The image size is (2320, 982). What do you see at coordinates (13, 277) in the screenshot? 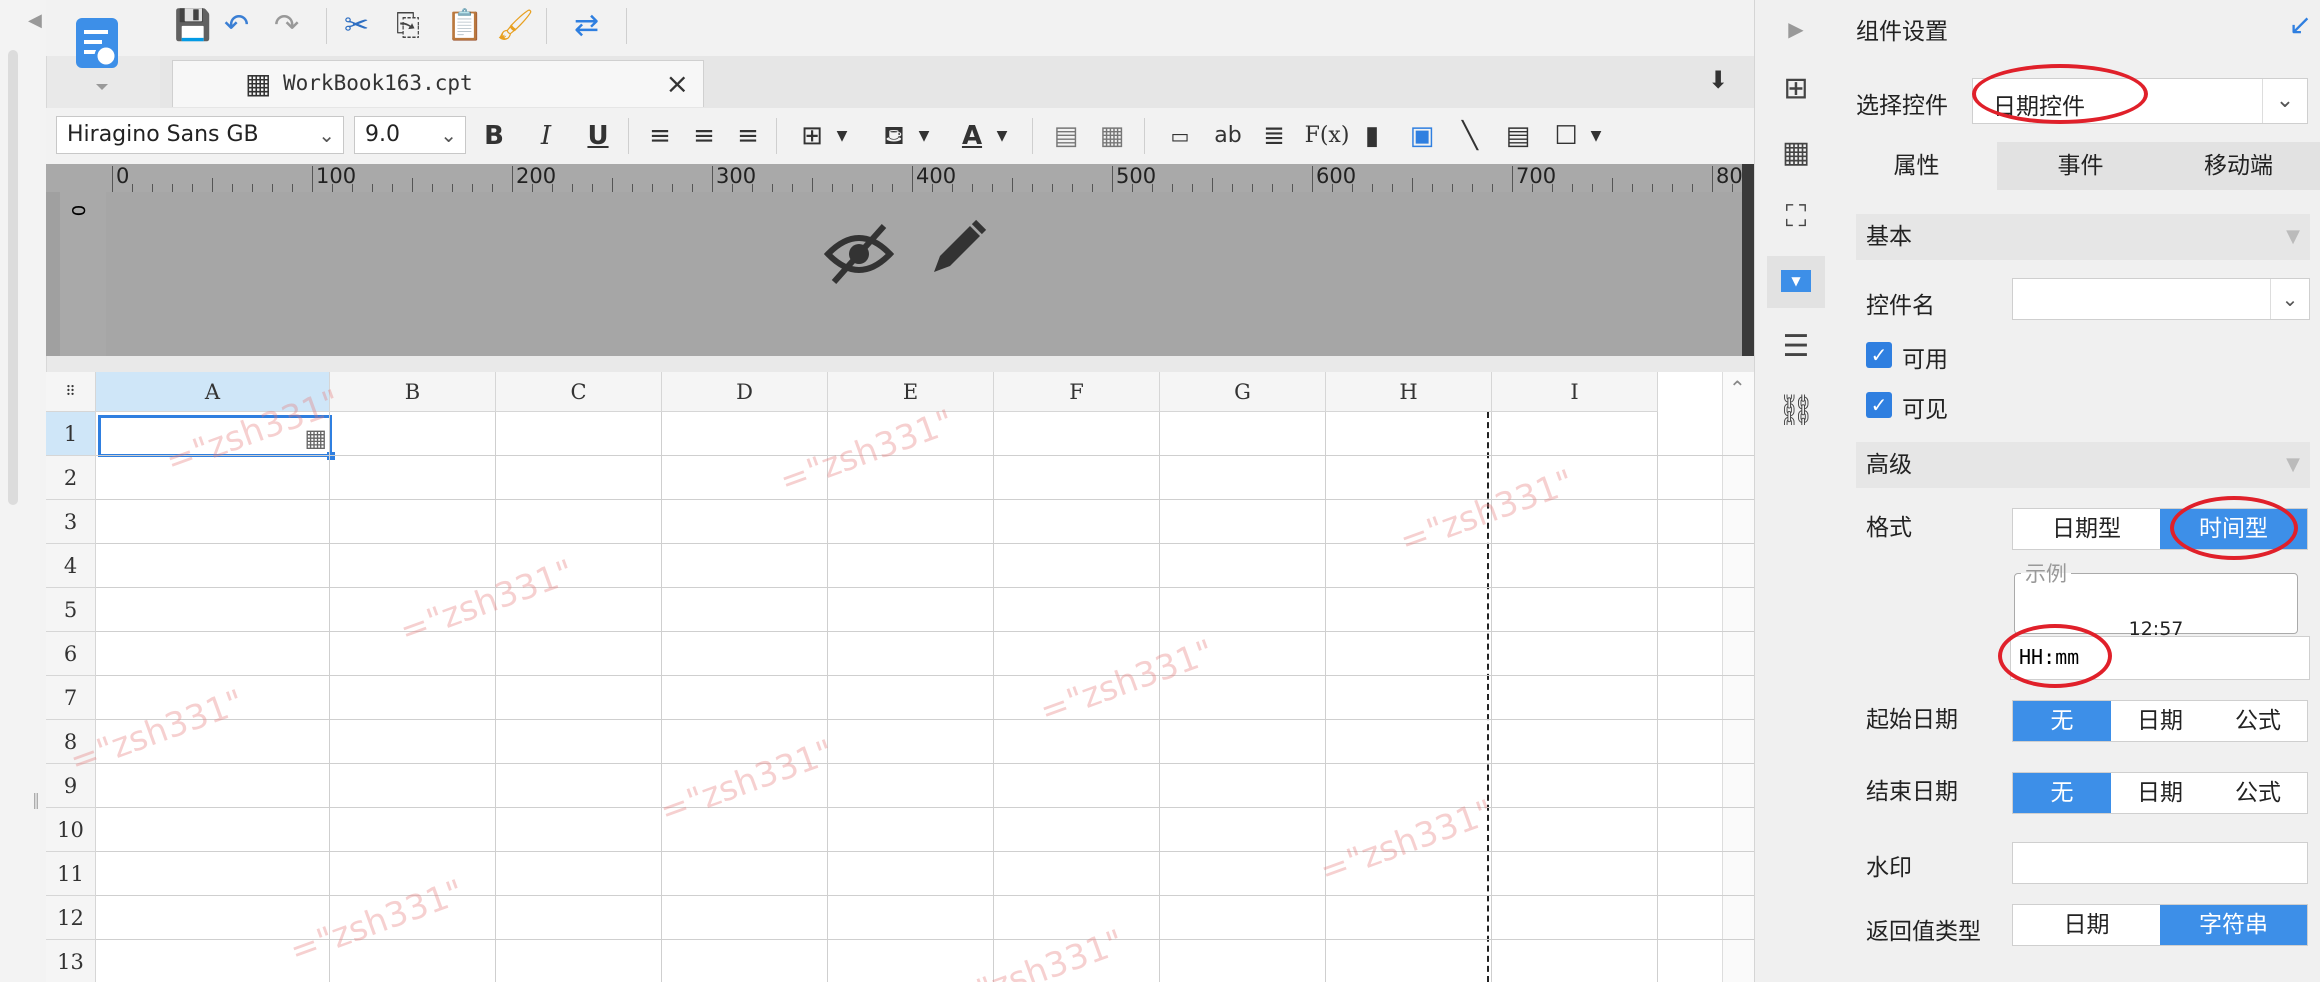
I see `left-scrollbar` at bounding box center [13, 277].